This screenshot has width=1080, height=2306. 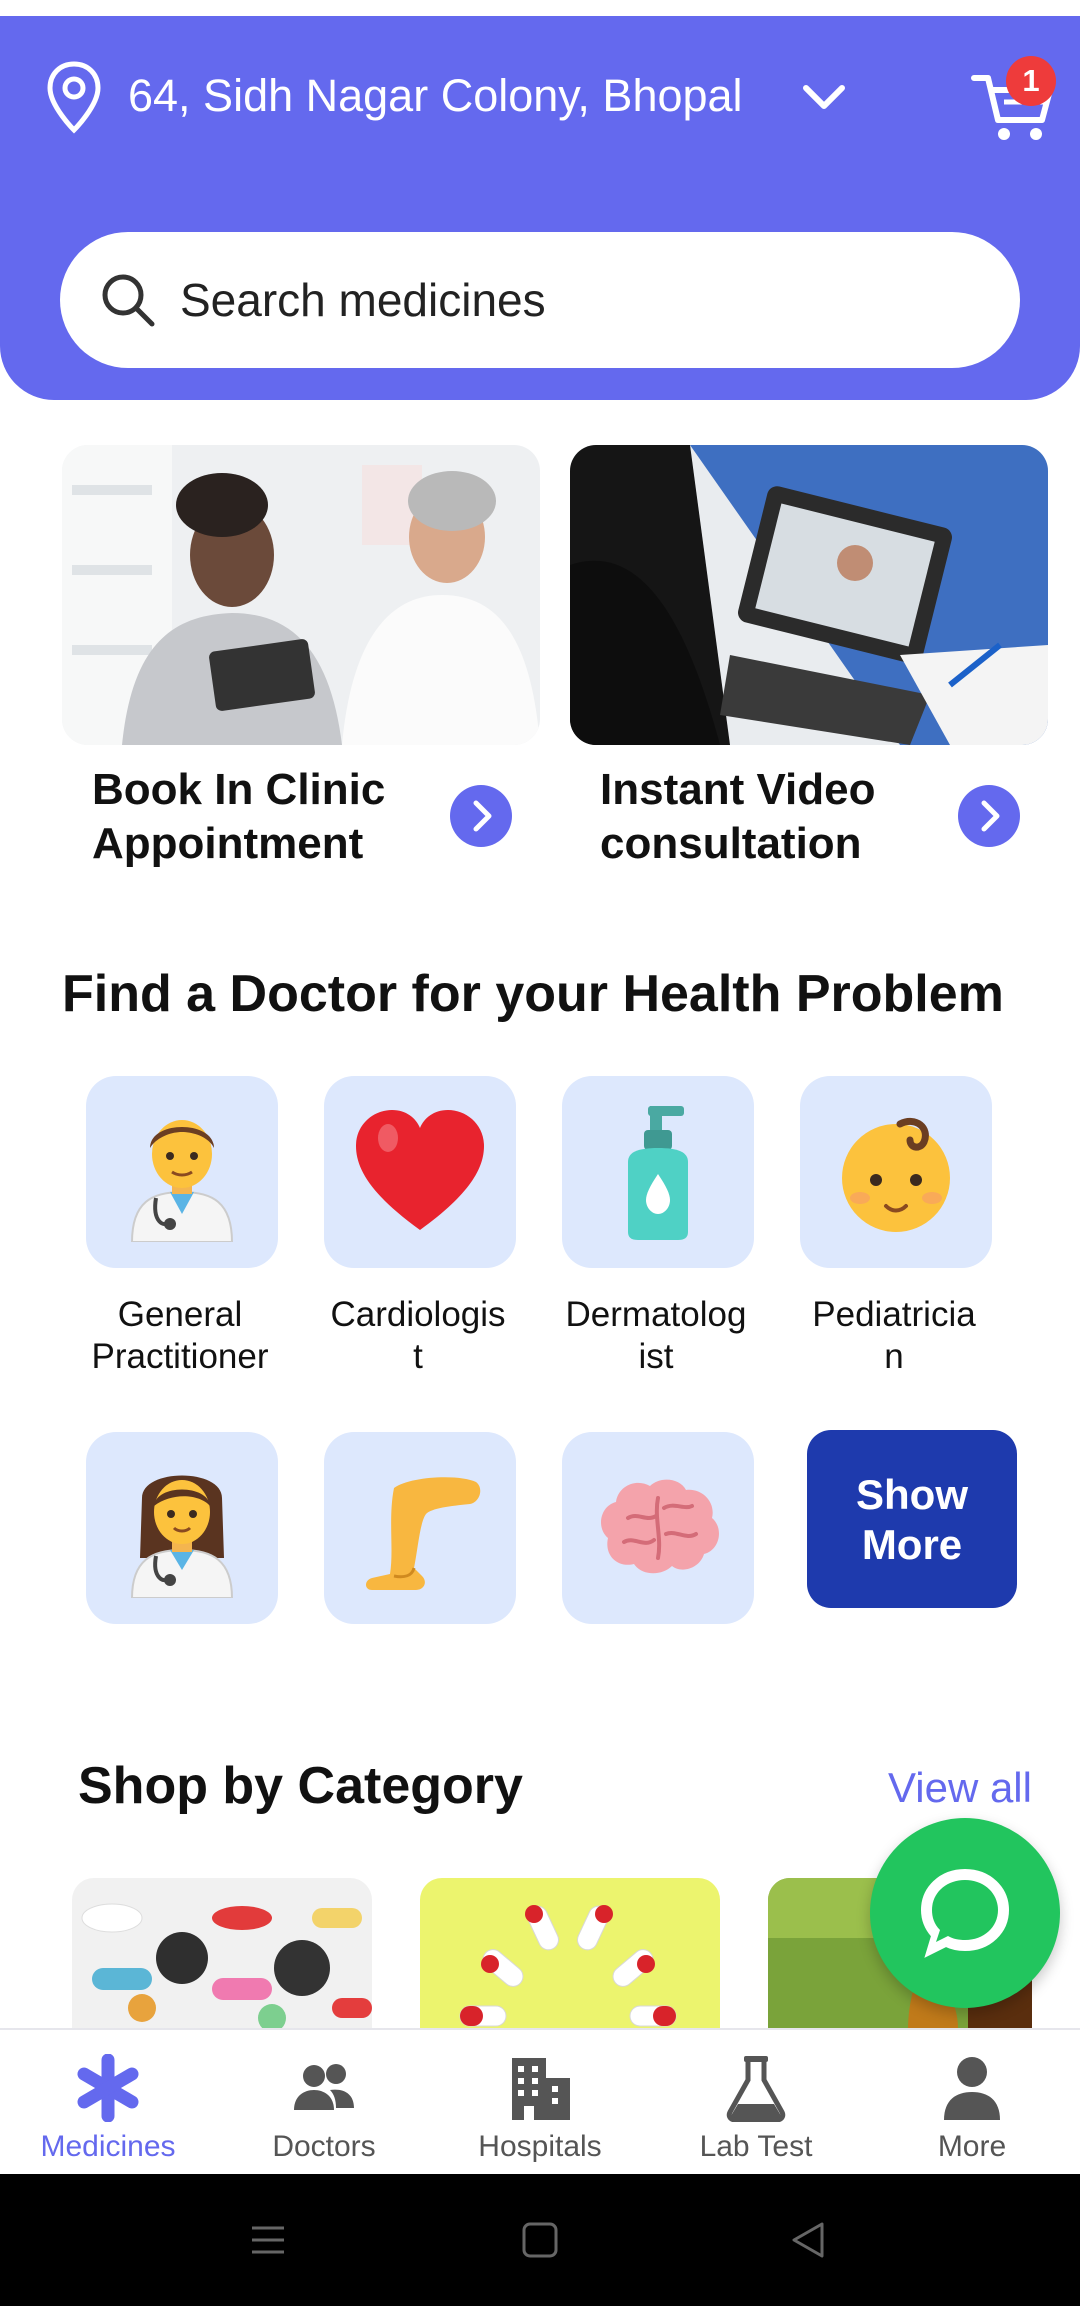 What do you see at coordinates (738, 816) in the screenshot?
I see `video-consultation-title: Instant Video consultation` at bounding box center [738, 816].